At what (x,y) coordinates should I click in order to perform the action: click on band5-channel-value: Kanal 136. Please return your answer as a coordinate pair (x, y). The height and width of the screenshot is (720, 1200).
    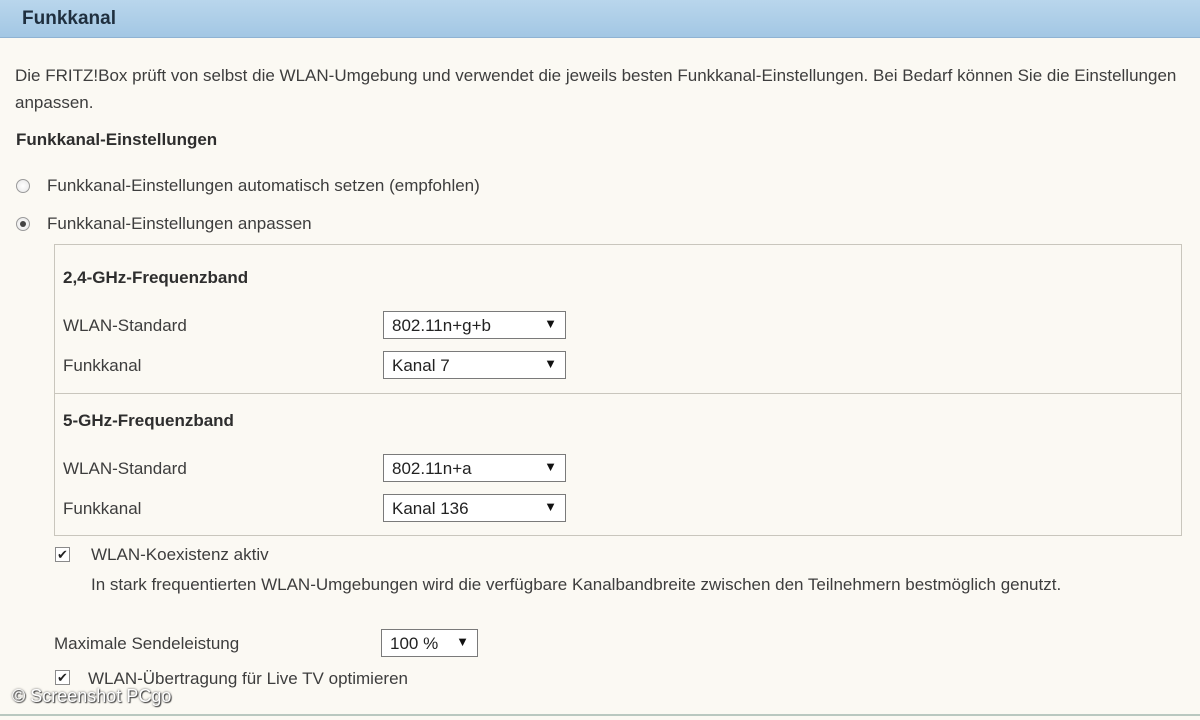
    Looking at the image, I should click on (430, 508).